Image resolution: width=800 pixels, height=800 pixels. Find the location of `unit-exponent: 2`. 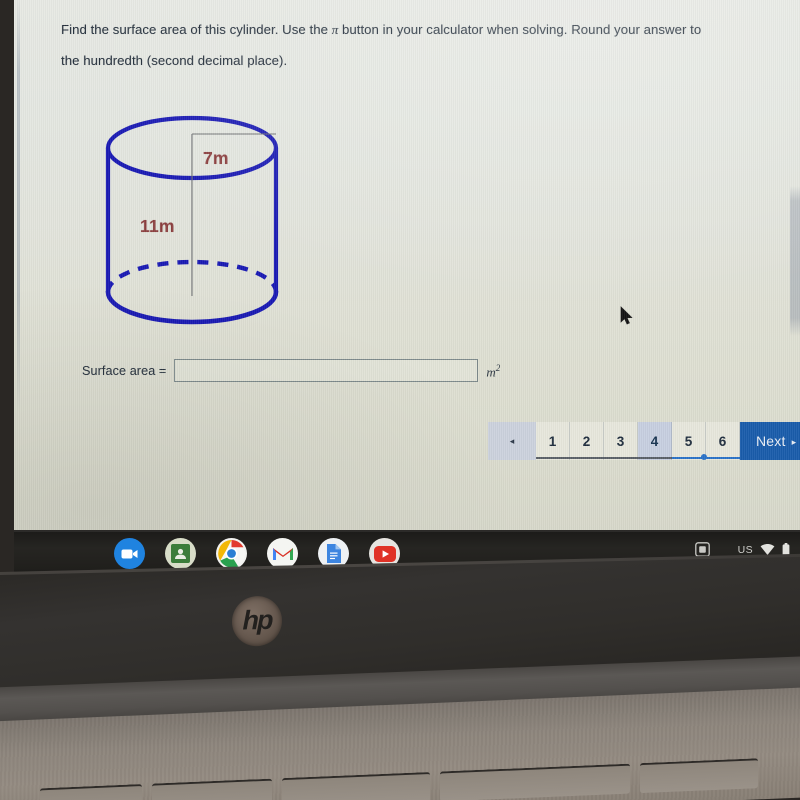

unit-exponent: 2 is located at coordinates (498, 367).